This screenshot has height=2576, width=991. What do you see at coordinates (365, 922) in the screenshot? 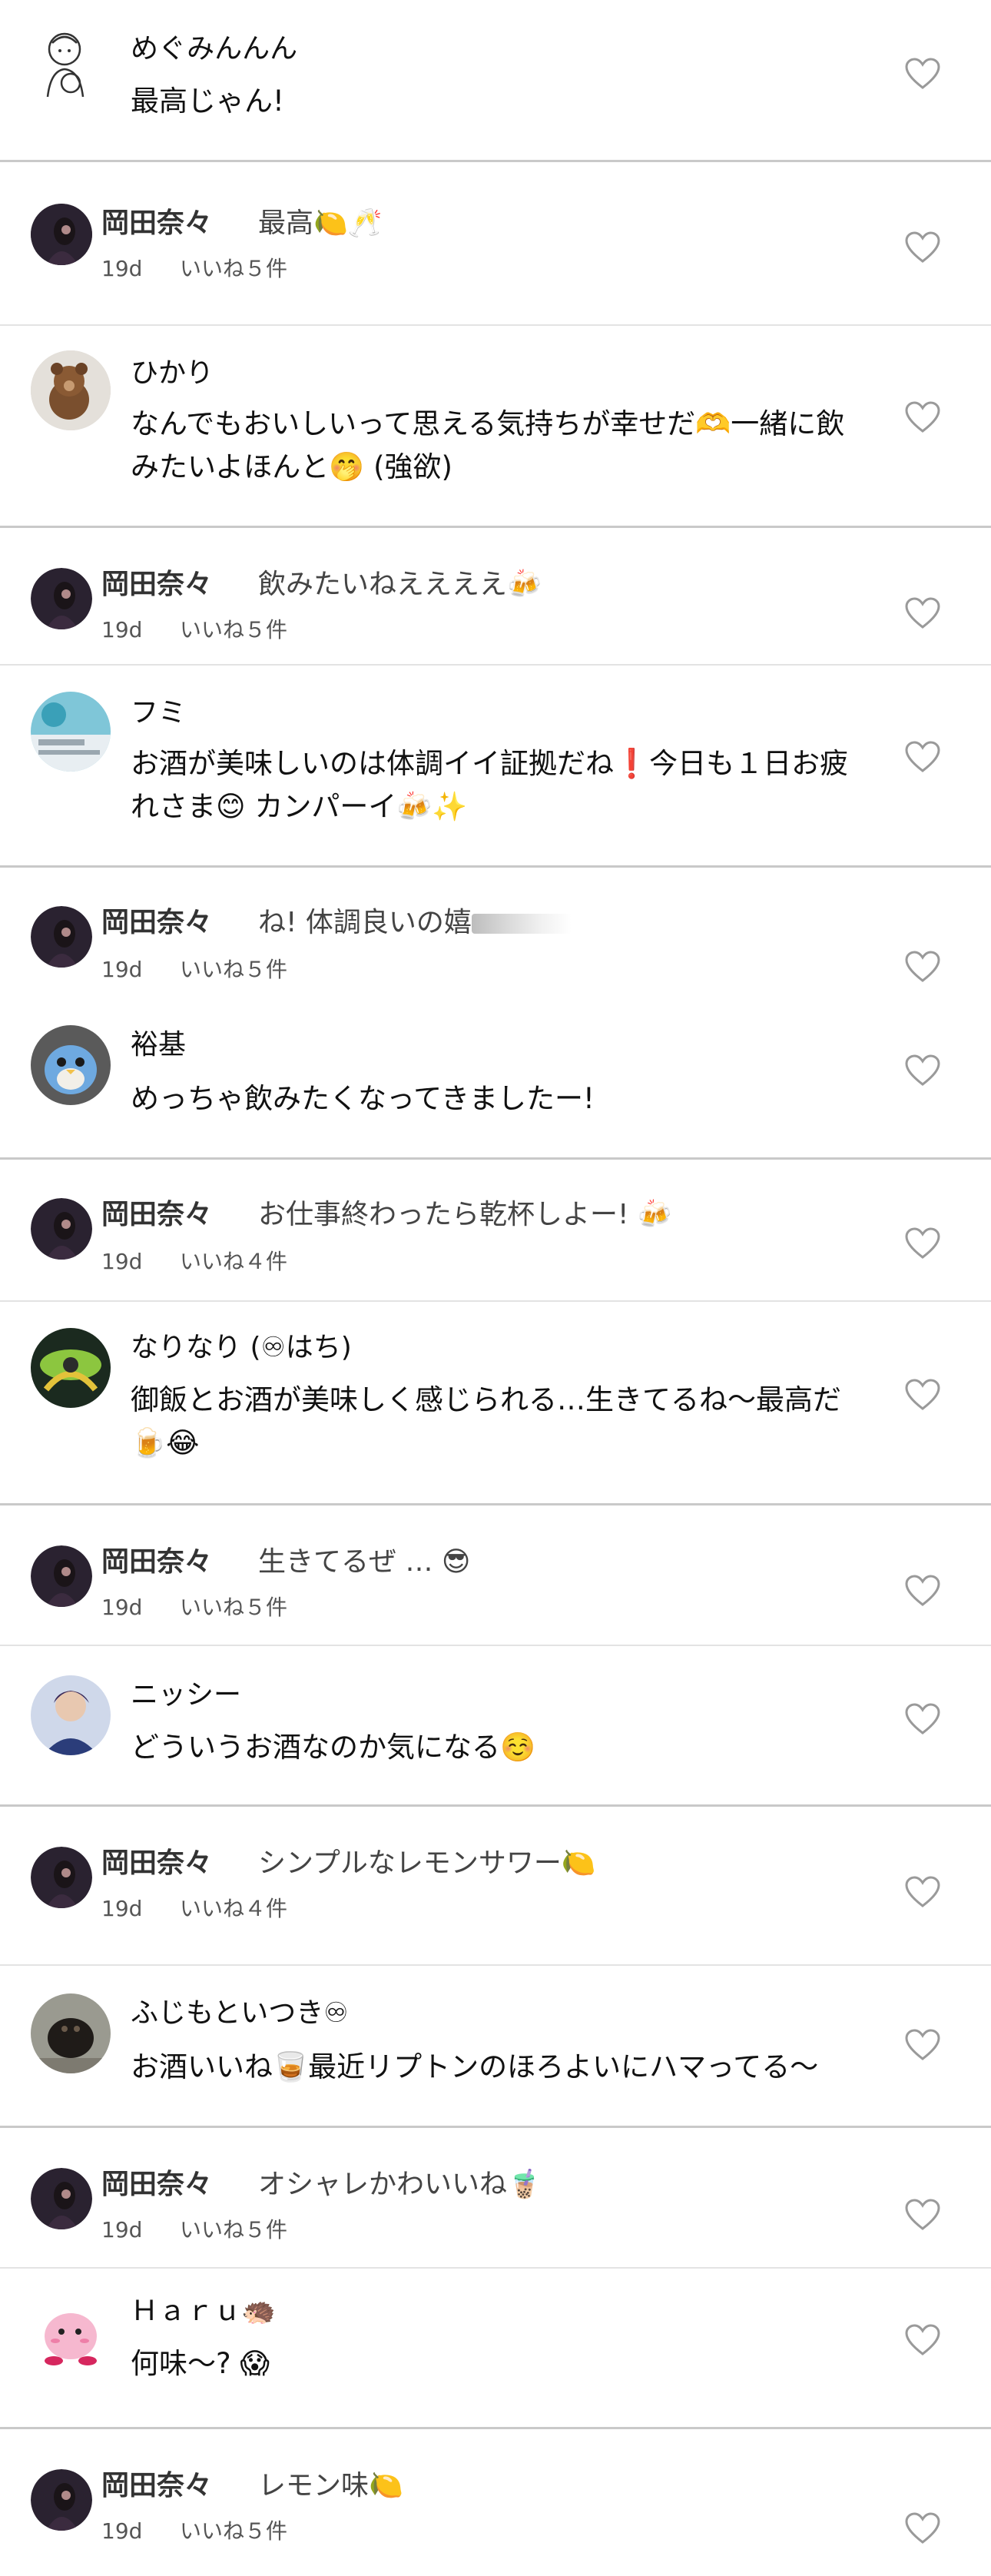
I see `reply-text: ね! 体調良いの嬉` at bounding box center [365, 922].